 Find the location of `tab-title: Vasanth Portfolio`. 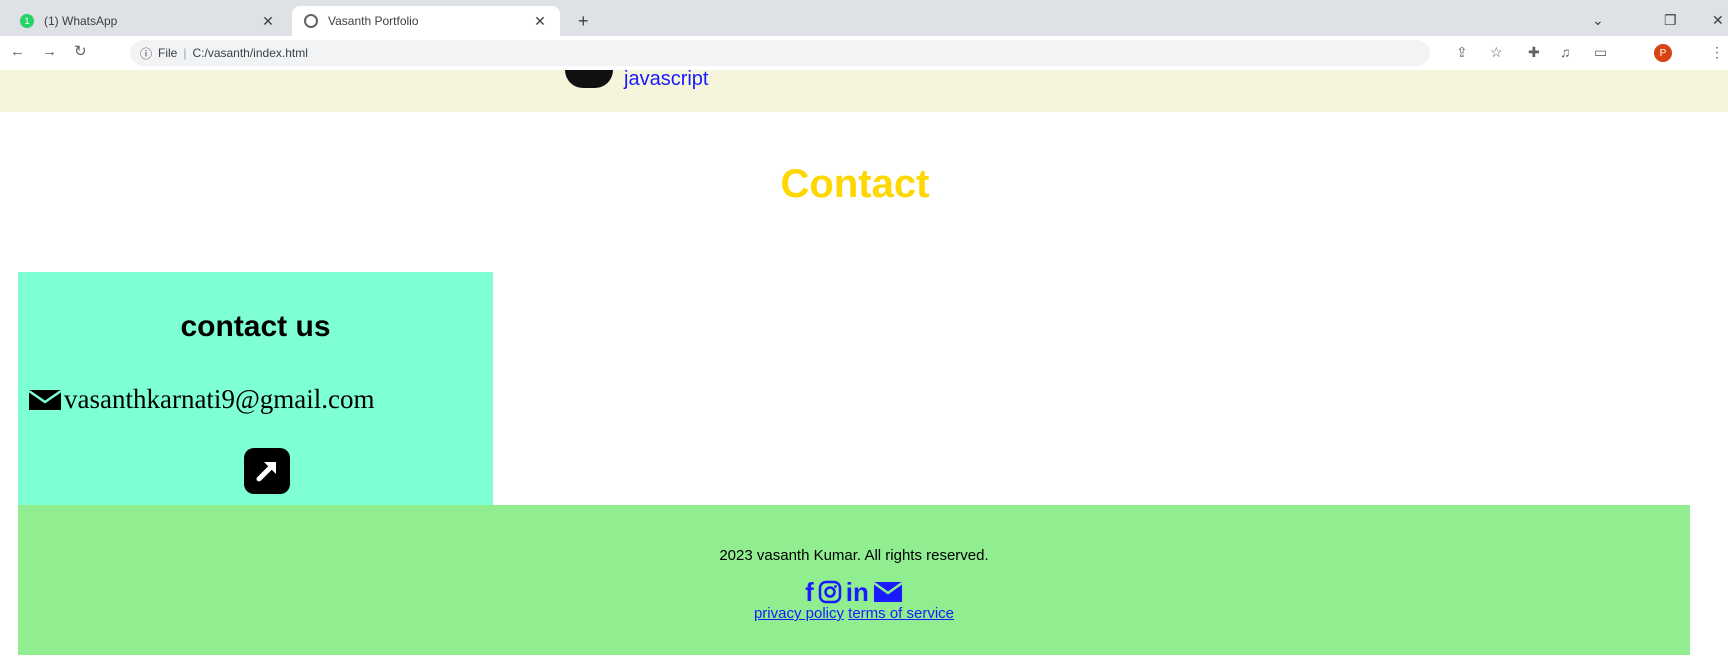

tab-title: Vasanth Portfolio is located at coordinates (373, 21).